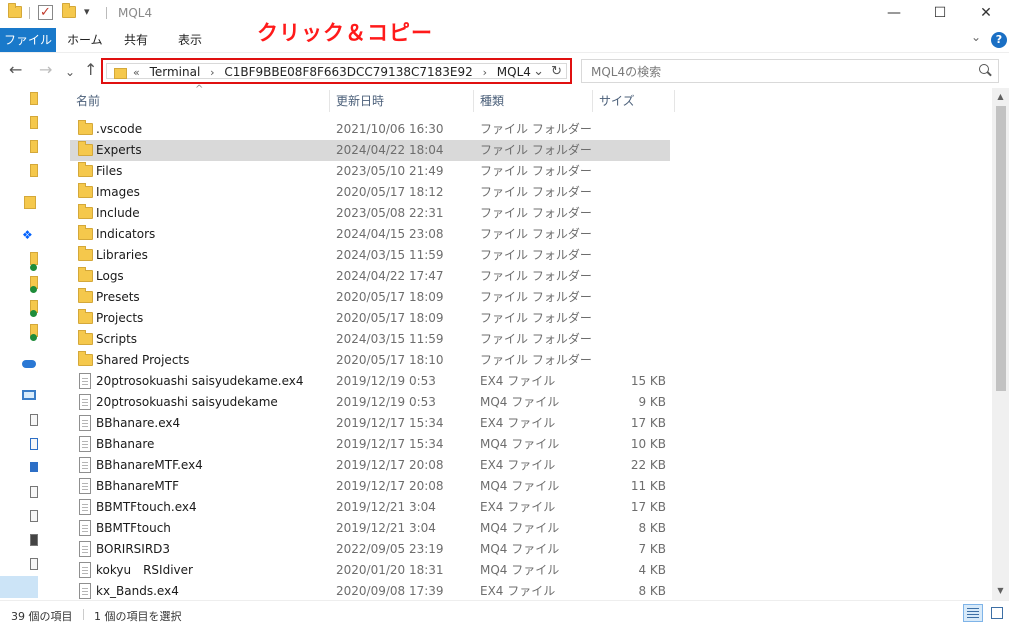 The height and width of the screenshot is (624, 1009). I want to click on file-row: BBhanare 2019/12/17 15:34 MQ4 ファイル 10 KB, so click(370, 444).